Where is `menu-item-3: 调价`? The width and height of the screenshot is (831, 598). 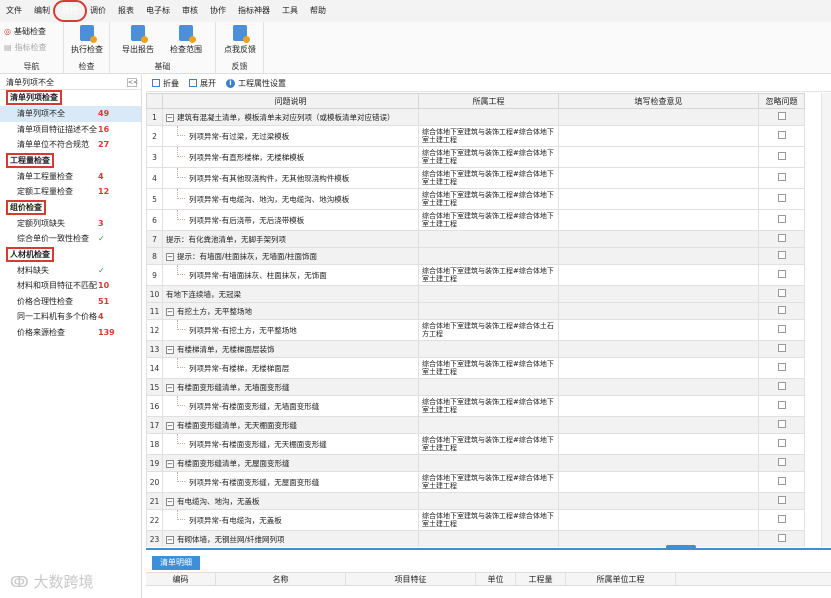
menu-item-3: 调价 is located at coordinates (98, 11).